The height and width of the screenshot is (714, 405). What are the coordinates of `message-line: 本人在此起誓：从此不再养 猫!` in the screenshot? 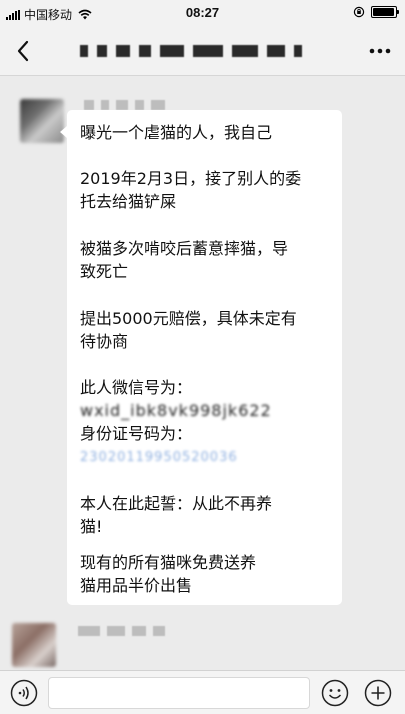 It's located at (176, 515).